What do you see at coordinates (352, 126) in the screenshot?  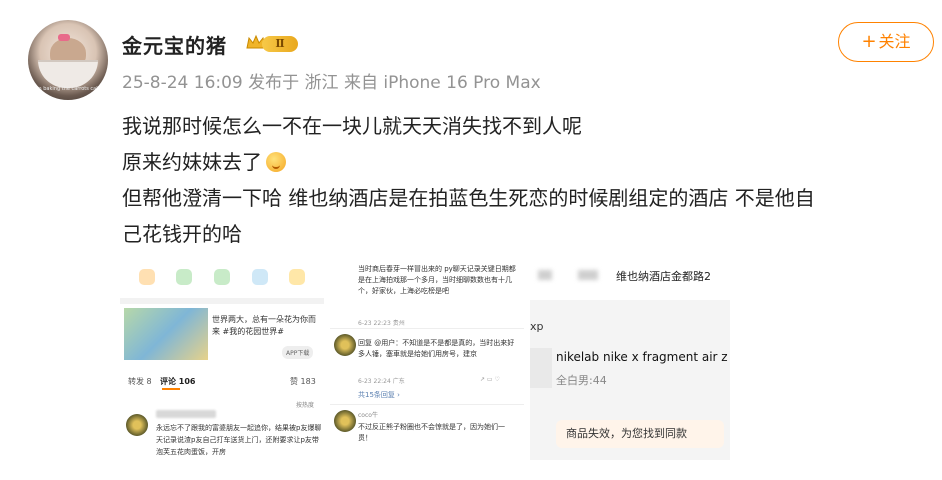 I see `post-text-line-1: 我说那时候怎么一不在一块儿就天天消失找不到人呢` at bounding box center [352, 126].